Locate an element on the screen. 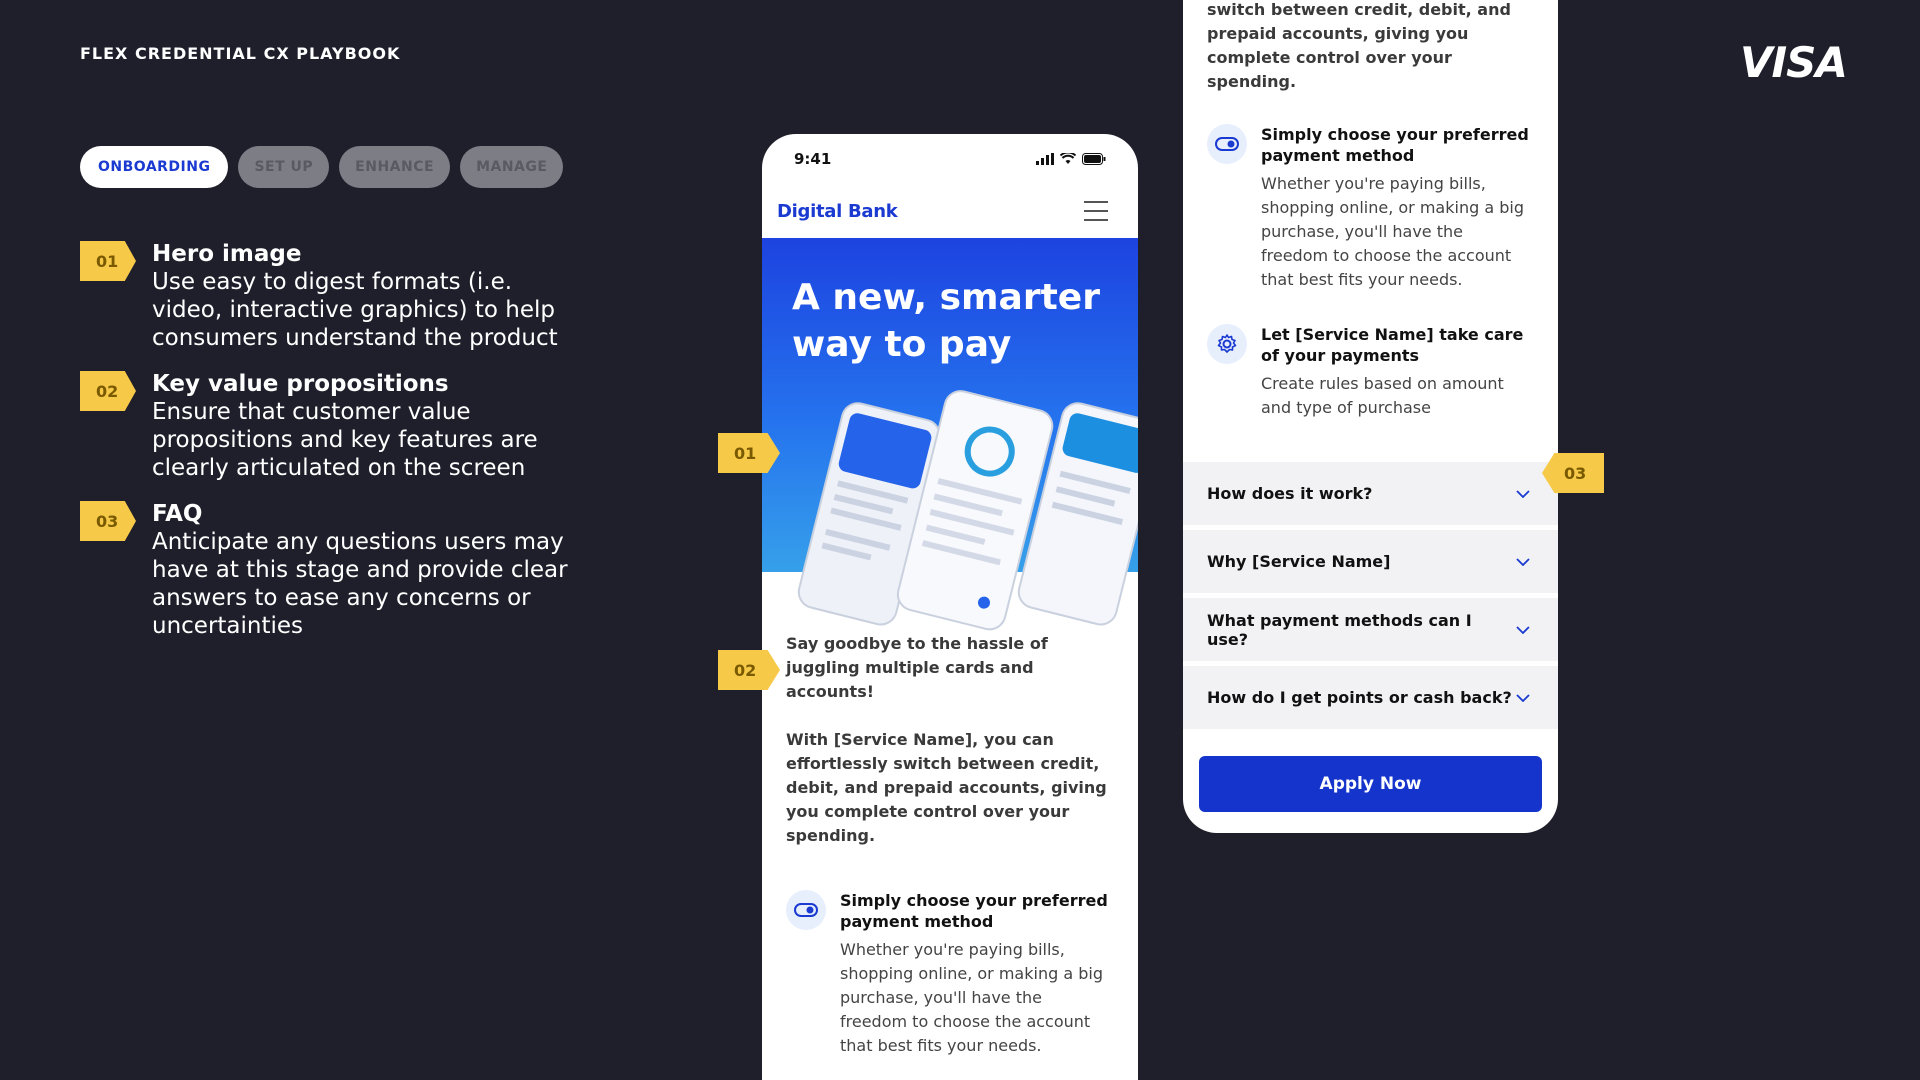 This screenshot has width=1920, height=1080. battery-icon is located at coordinates (1094, 159).